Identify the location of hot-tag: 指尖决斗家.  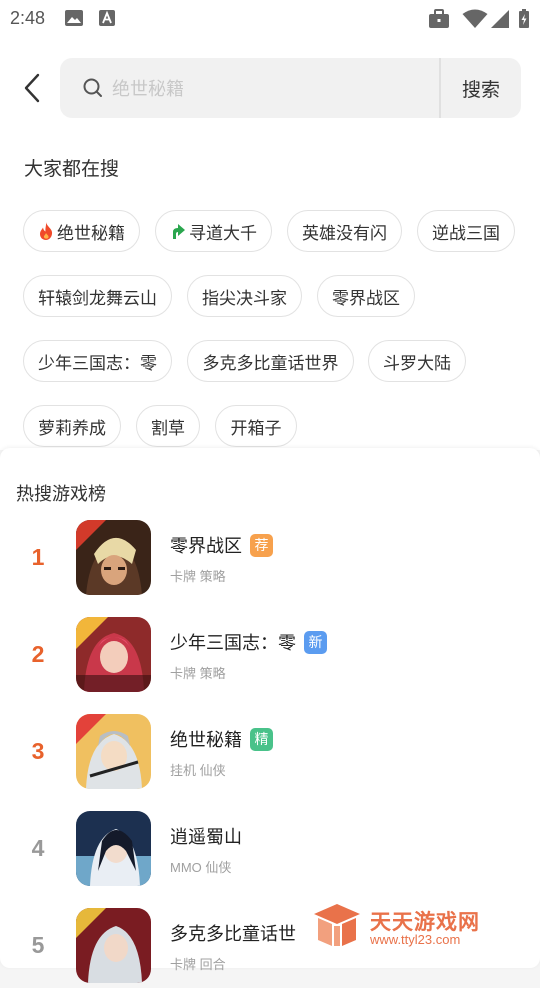
(244, 296).